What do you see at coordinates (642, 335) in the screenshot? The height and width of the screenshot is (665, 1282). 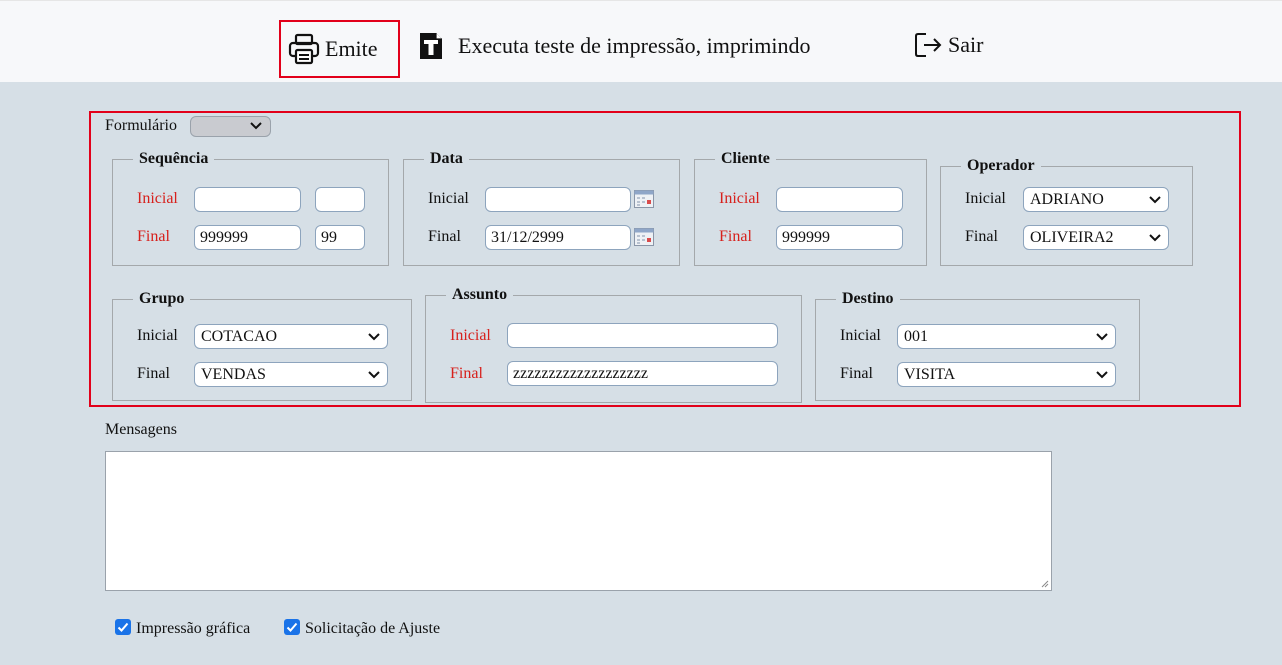 I see `assunto-inicial-input` at bounding box center [642, 335].